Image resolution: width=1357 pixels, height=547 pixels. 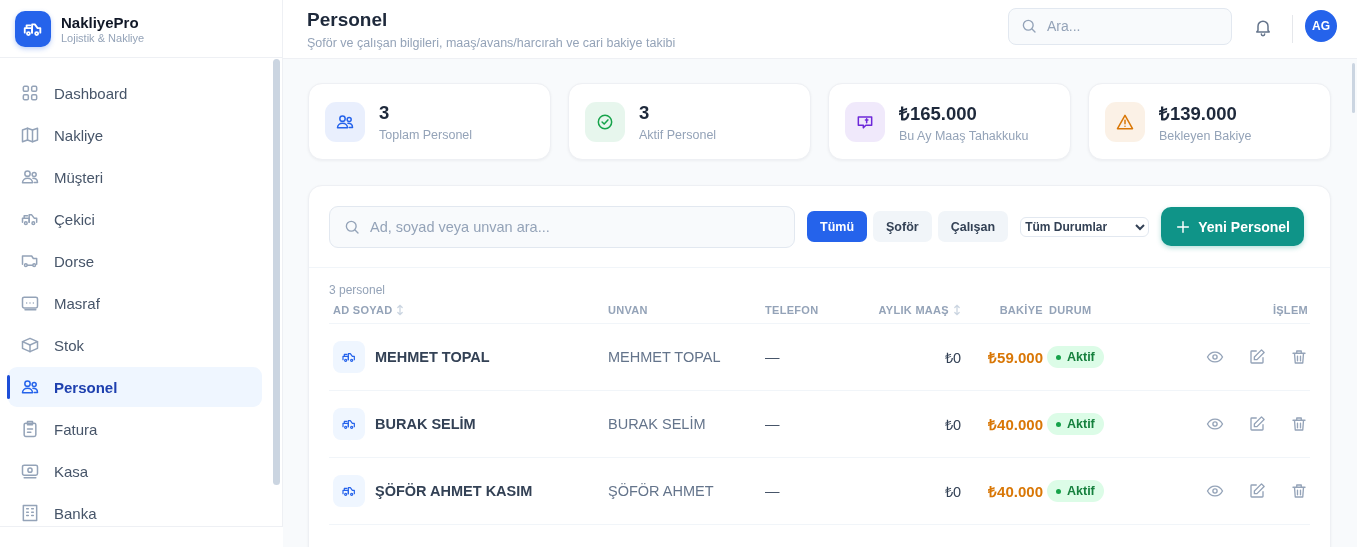 I want to click on column-header: AD SOYAD, so click(x=363, y=310).